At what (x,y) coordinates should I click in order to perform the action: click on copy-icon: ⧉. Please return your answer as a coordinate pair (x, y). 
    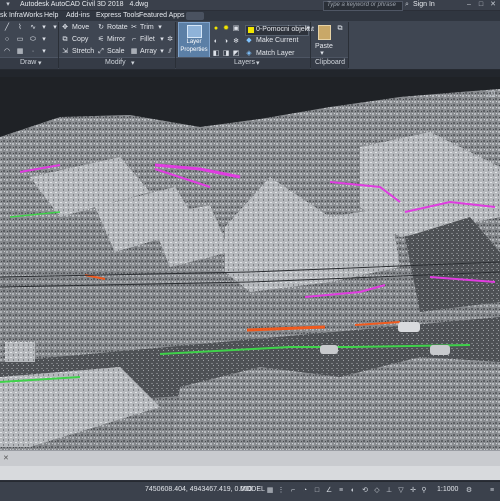
    Looking at the image, I should click on (65, 39).